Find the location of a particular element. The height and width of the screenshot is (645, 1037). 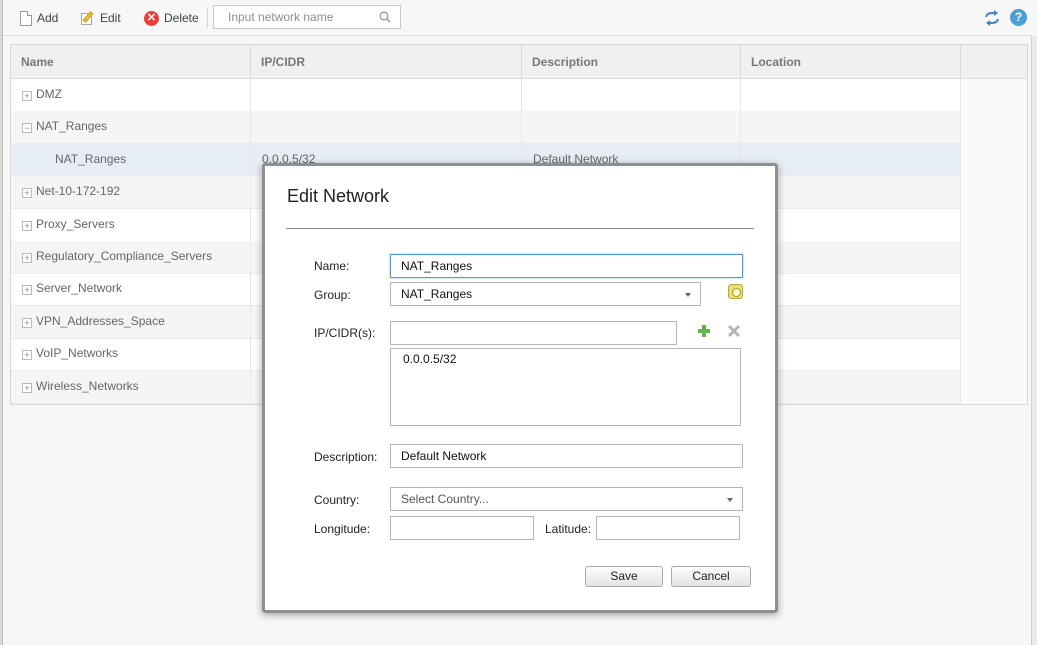

save-button: Save is located at coordinates (624, 576).